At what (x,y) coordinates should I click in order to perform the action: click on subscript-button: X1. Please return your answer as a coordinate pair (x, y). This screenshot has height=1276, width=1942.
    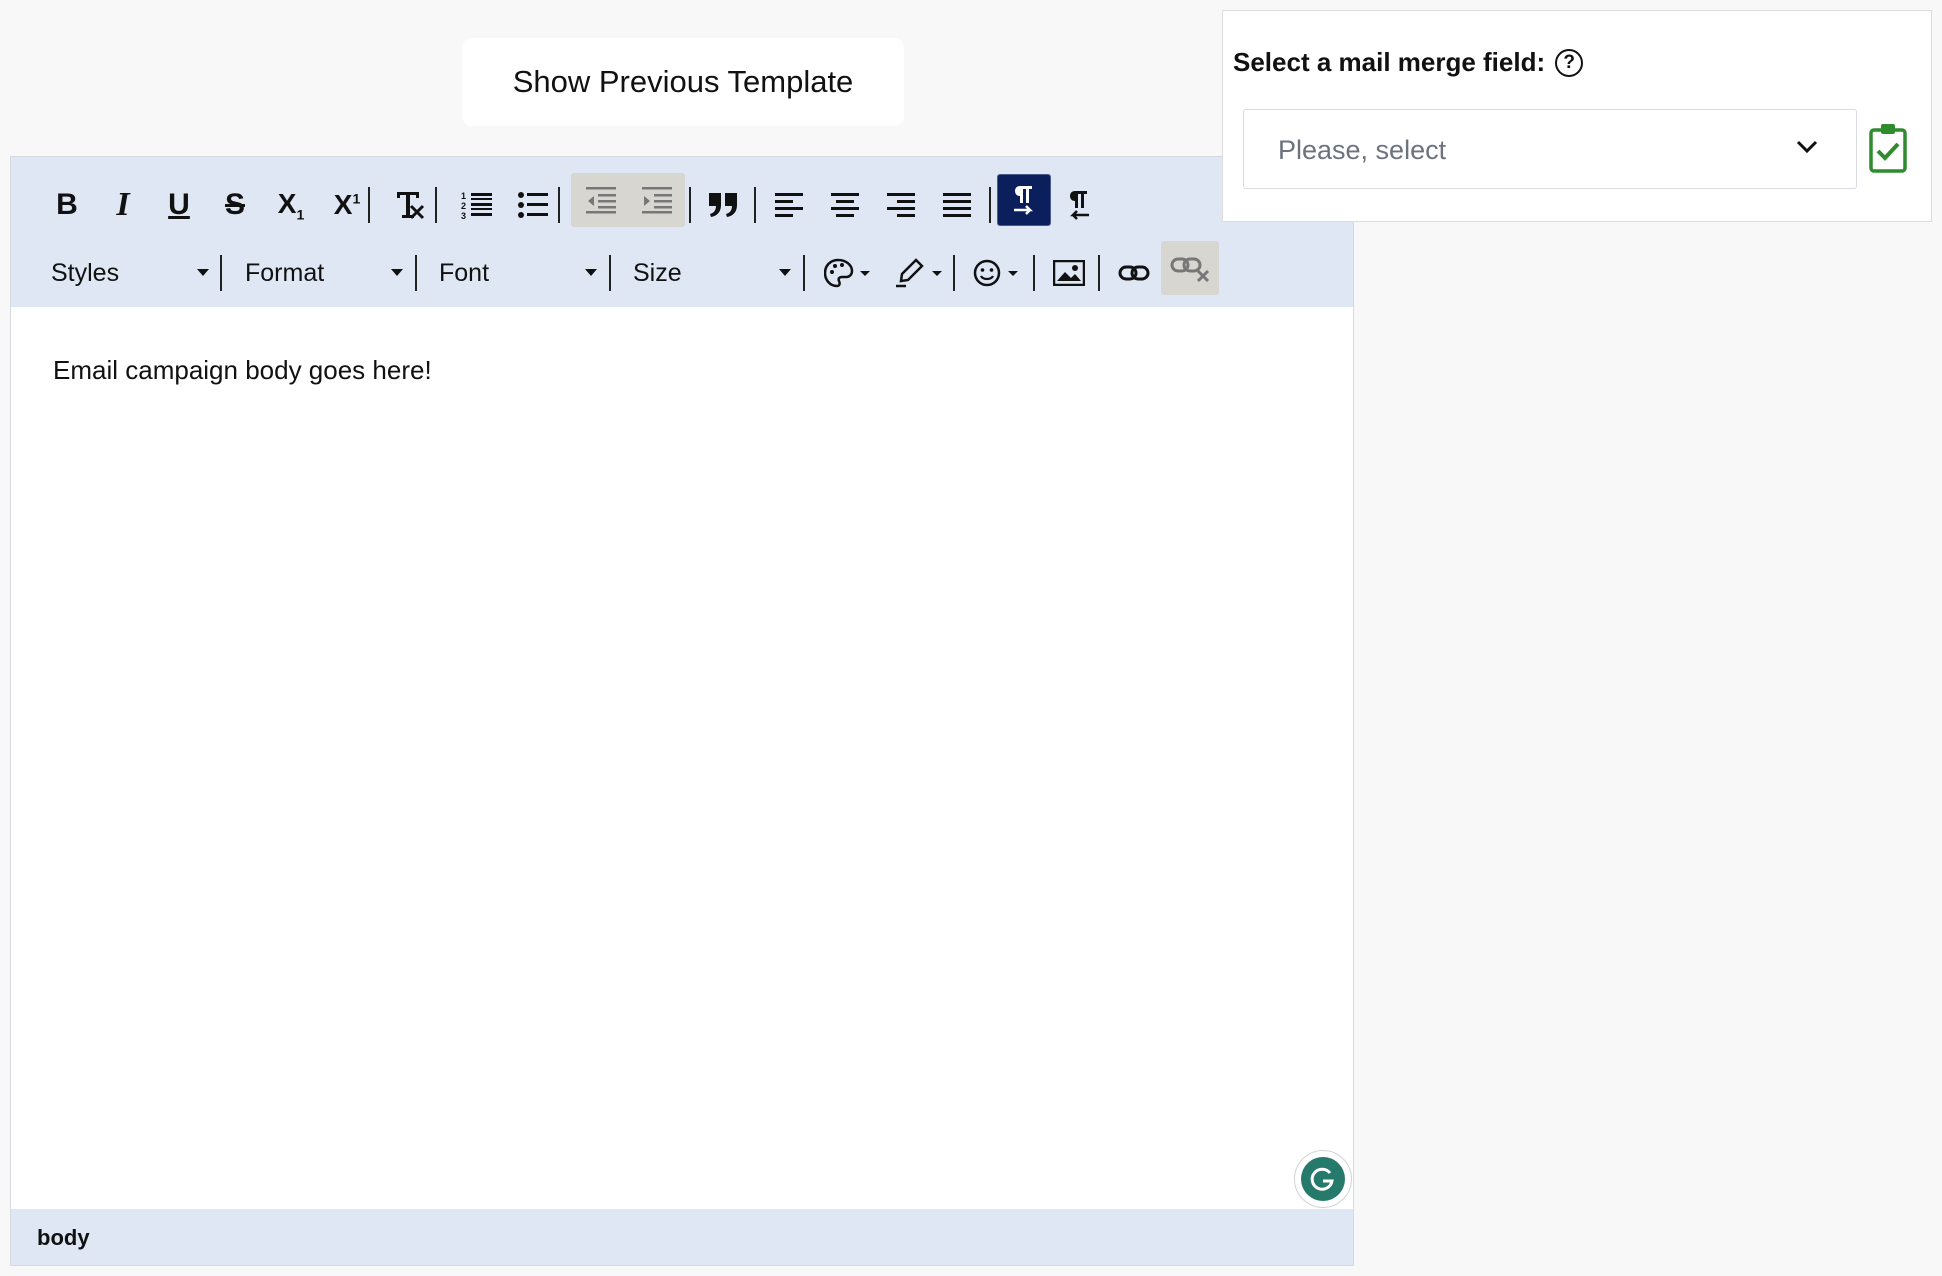
    Looking at the image, I should click on (291, 205).